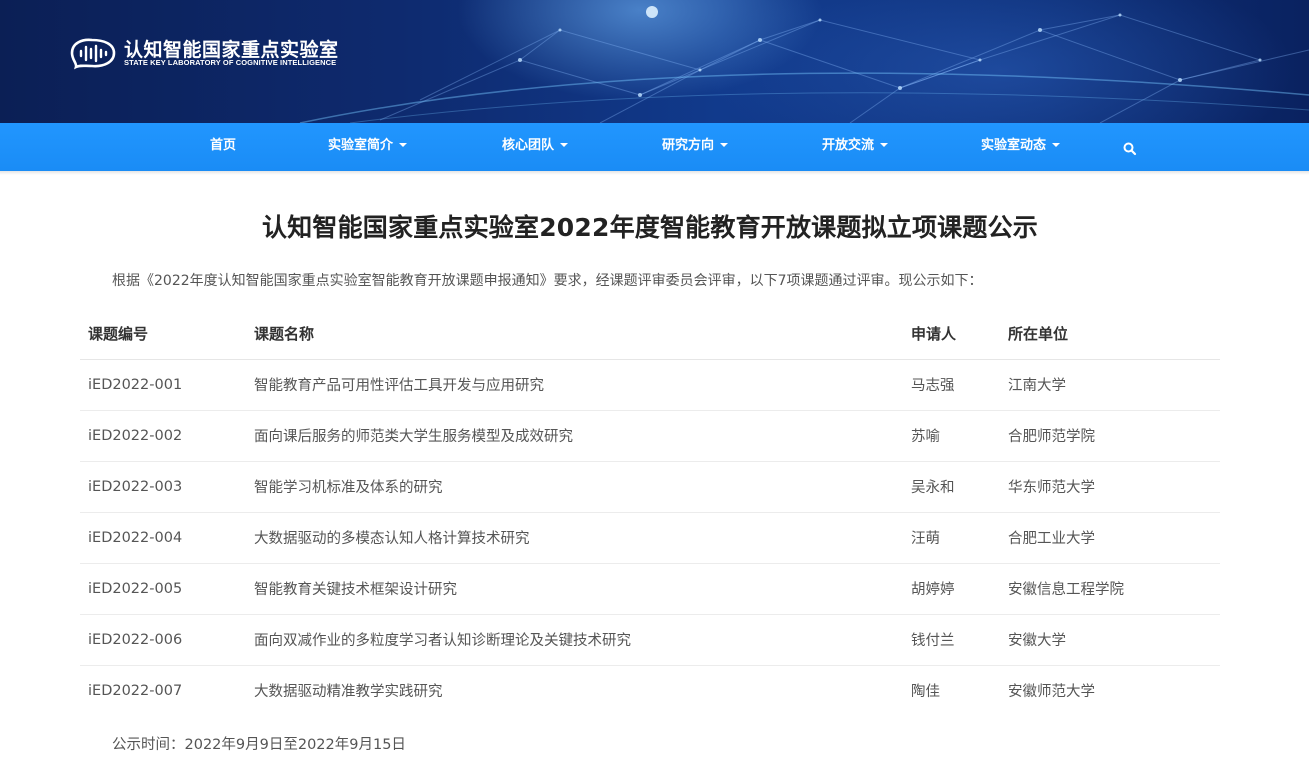 This screenshot has height=758, width=1309. What do you see at coordinates (951, 334) in the screenshot?
I see `column-header-applicant: 申请人` at bounding box center [951, 334].